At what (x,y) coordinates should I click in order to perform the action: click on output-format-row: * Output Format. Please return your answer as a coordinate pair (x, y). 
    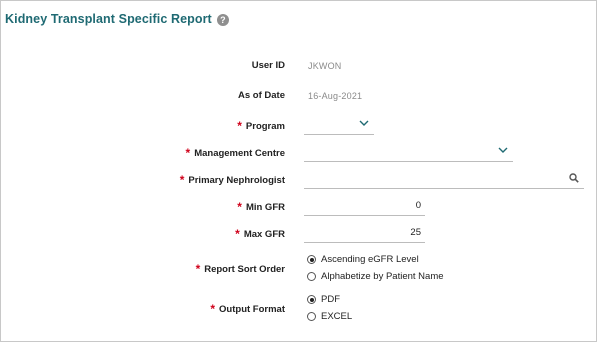
    Looking at the image, I should click on (299, 308).